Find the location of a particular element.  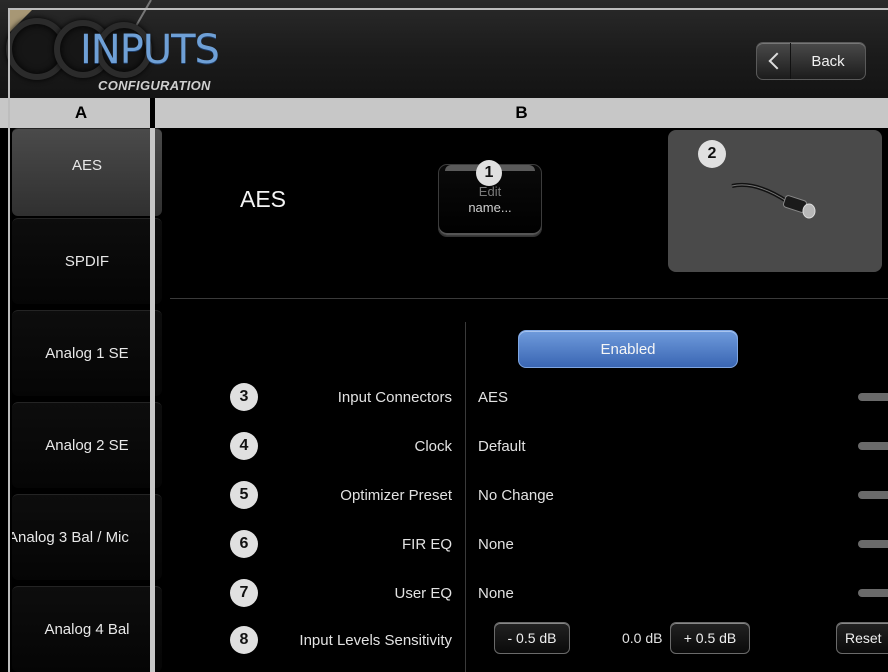

sidebar-item-analog-3-bal-mic: Analog 3 Bal / Mic is located at coordinates (87, 537).